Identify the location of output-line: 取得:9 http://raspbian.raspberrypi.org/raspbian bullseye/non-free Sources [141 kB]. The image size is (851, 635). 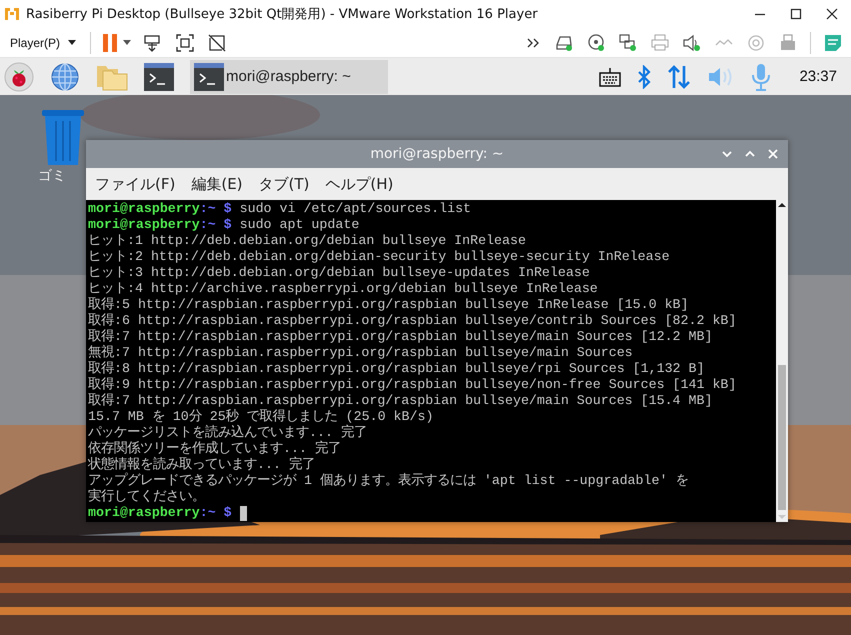
(412, 385).